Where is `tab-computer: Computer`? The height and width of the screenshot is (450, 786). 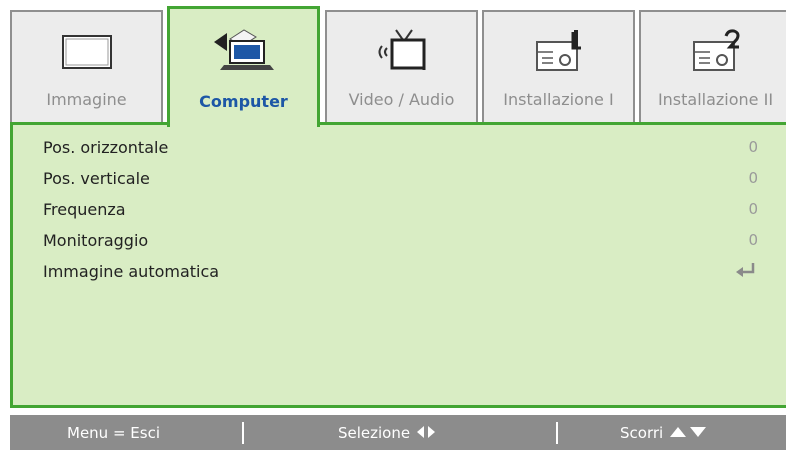 tab-computer: Computer is located at coordinates (243, 66).